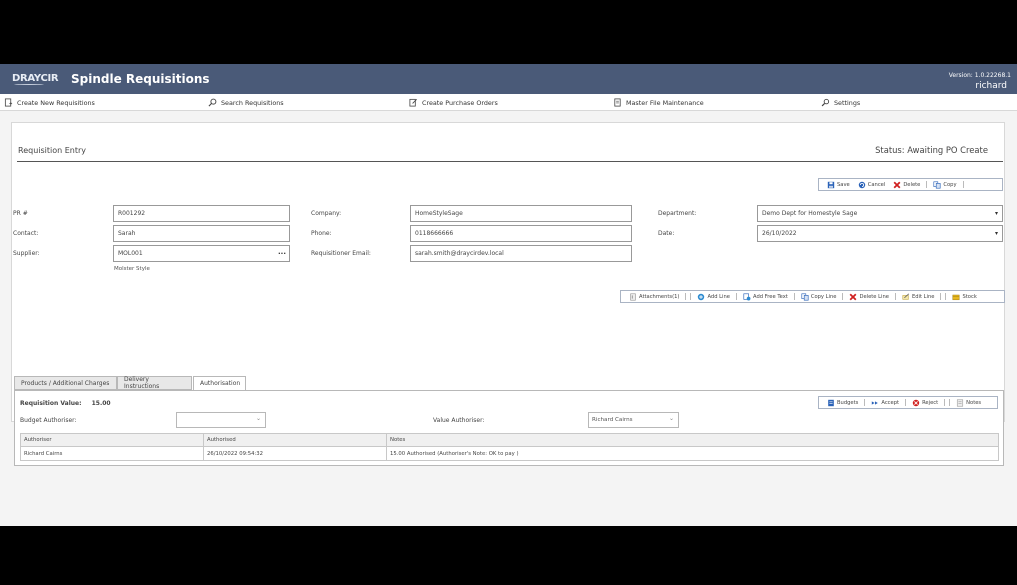 Image resolution: width=1017 pixels, height=585 pixels. I want to click on user-name: richard, so click(991, 86).